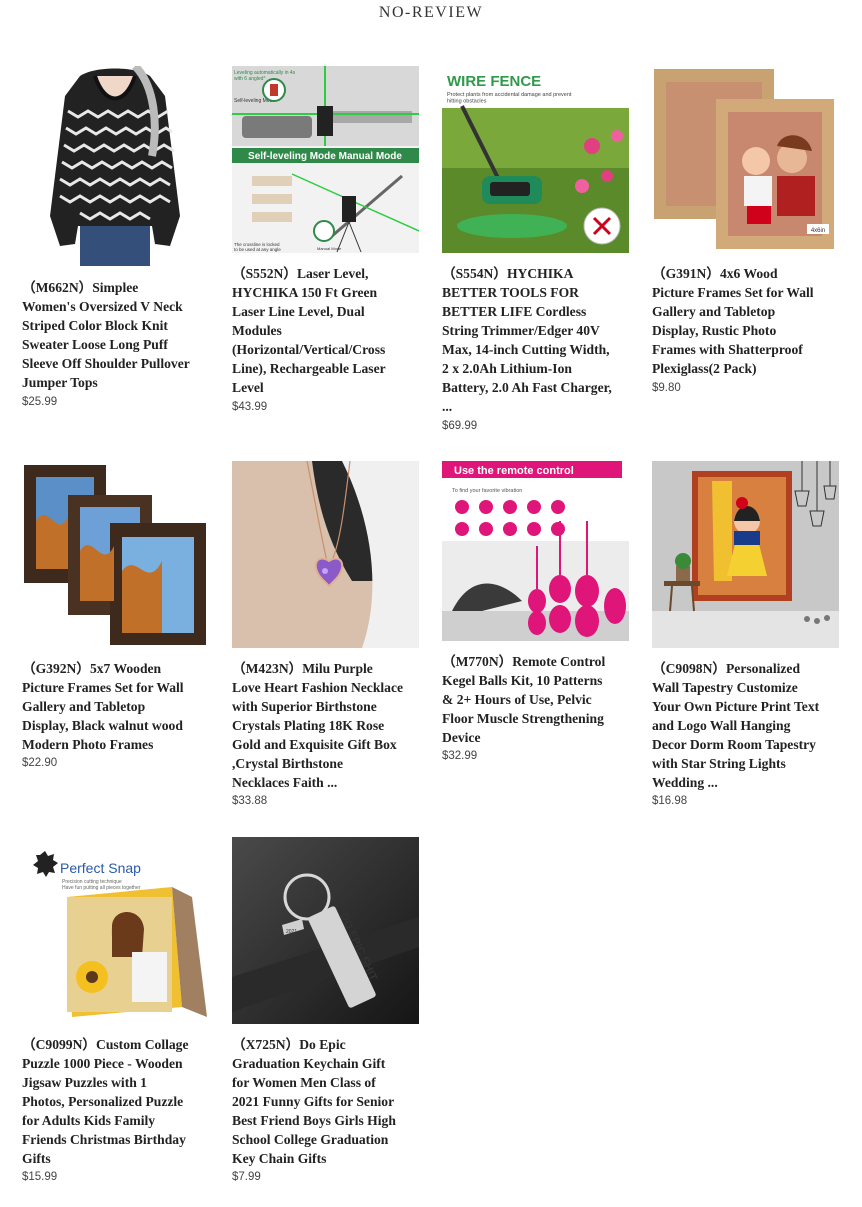 This screenshot has width=862, height=1207. What do you see at coordinates (100, 868) in the screenshot?
I see `puzzle-brand: Perfect Snap` at bounding box center [100, 868].